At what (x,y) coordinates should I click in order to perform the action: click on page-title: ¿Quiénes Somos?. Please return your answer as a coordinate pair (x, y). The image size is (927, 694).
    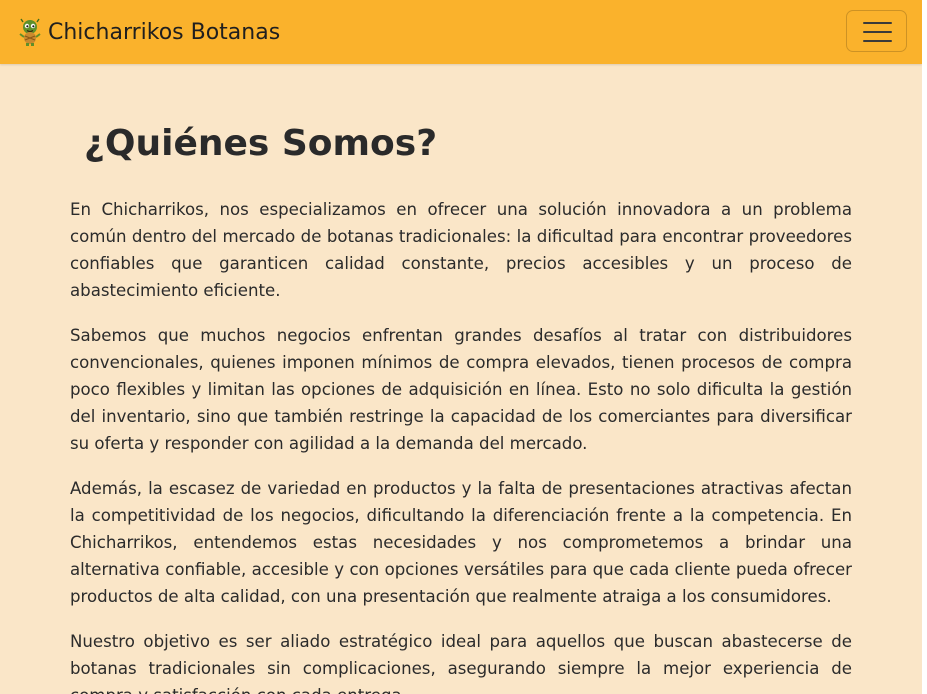
    Looking at the image, I should click on (261, 143).